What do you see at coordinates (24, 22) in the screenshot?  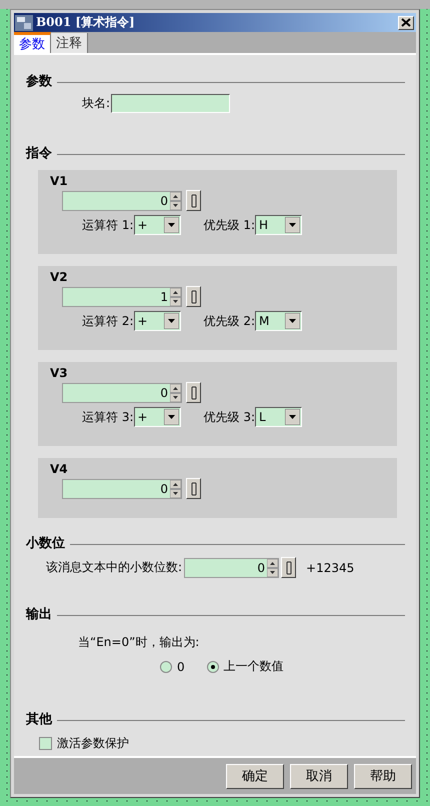 I see `app-icon` at bounding box center [24, 22].